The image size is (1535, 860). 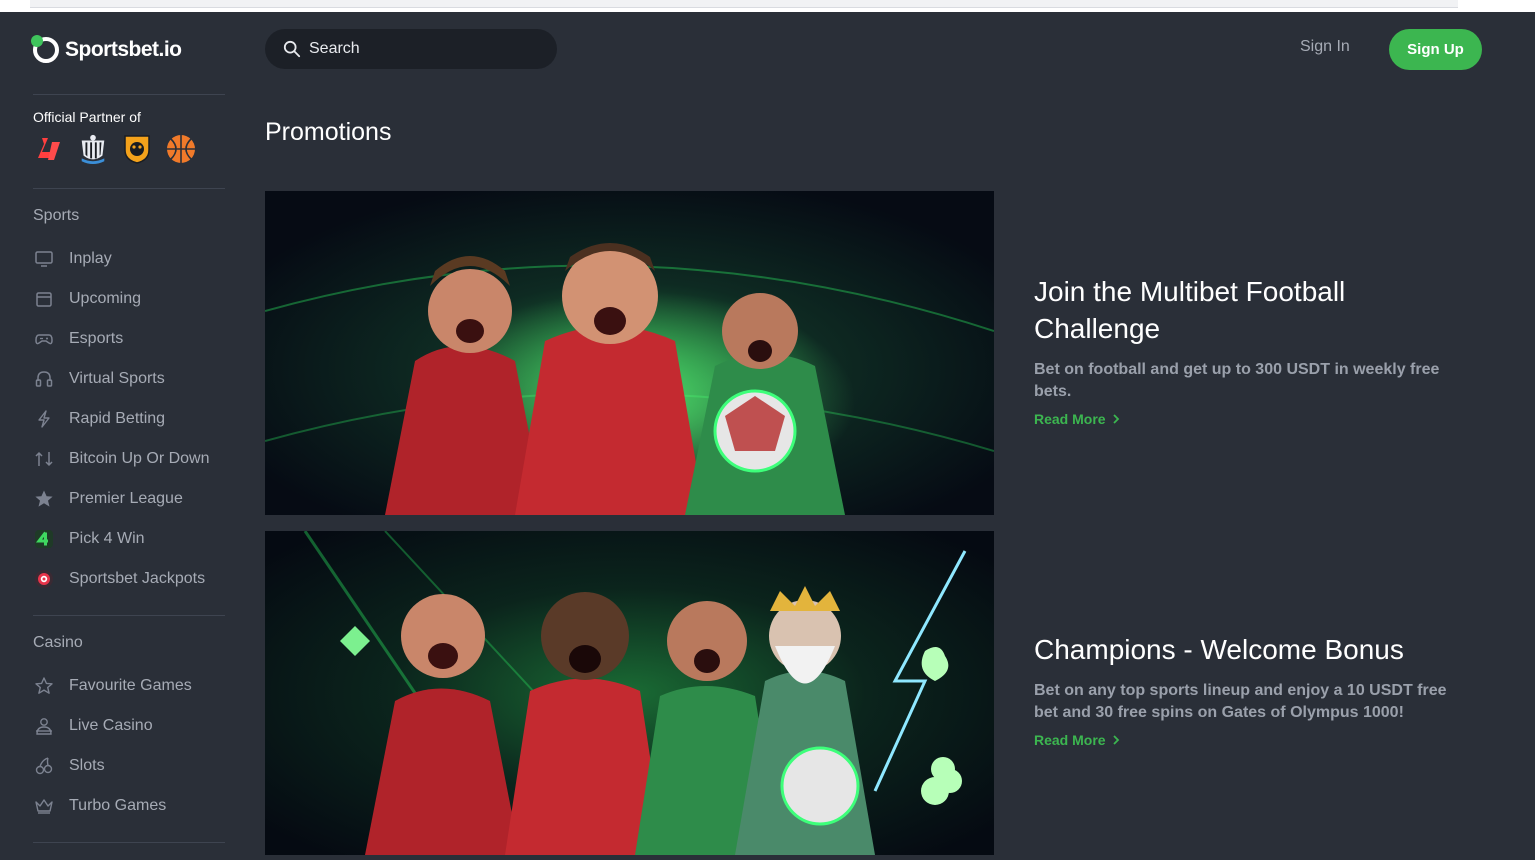 I want to click on partner-section: Official Partner of, so click(x=129, y=141).